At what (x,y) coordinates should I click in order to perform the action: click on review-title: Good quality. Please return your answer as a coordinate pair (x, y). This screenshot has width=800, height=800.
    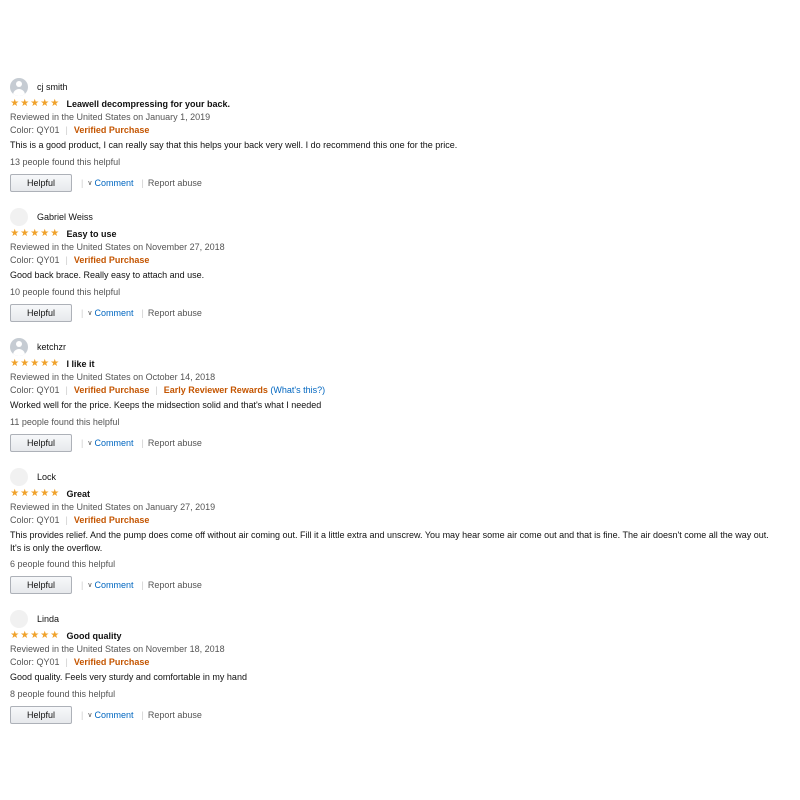
    Looking at the image, I should click on (94, 636).